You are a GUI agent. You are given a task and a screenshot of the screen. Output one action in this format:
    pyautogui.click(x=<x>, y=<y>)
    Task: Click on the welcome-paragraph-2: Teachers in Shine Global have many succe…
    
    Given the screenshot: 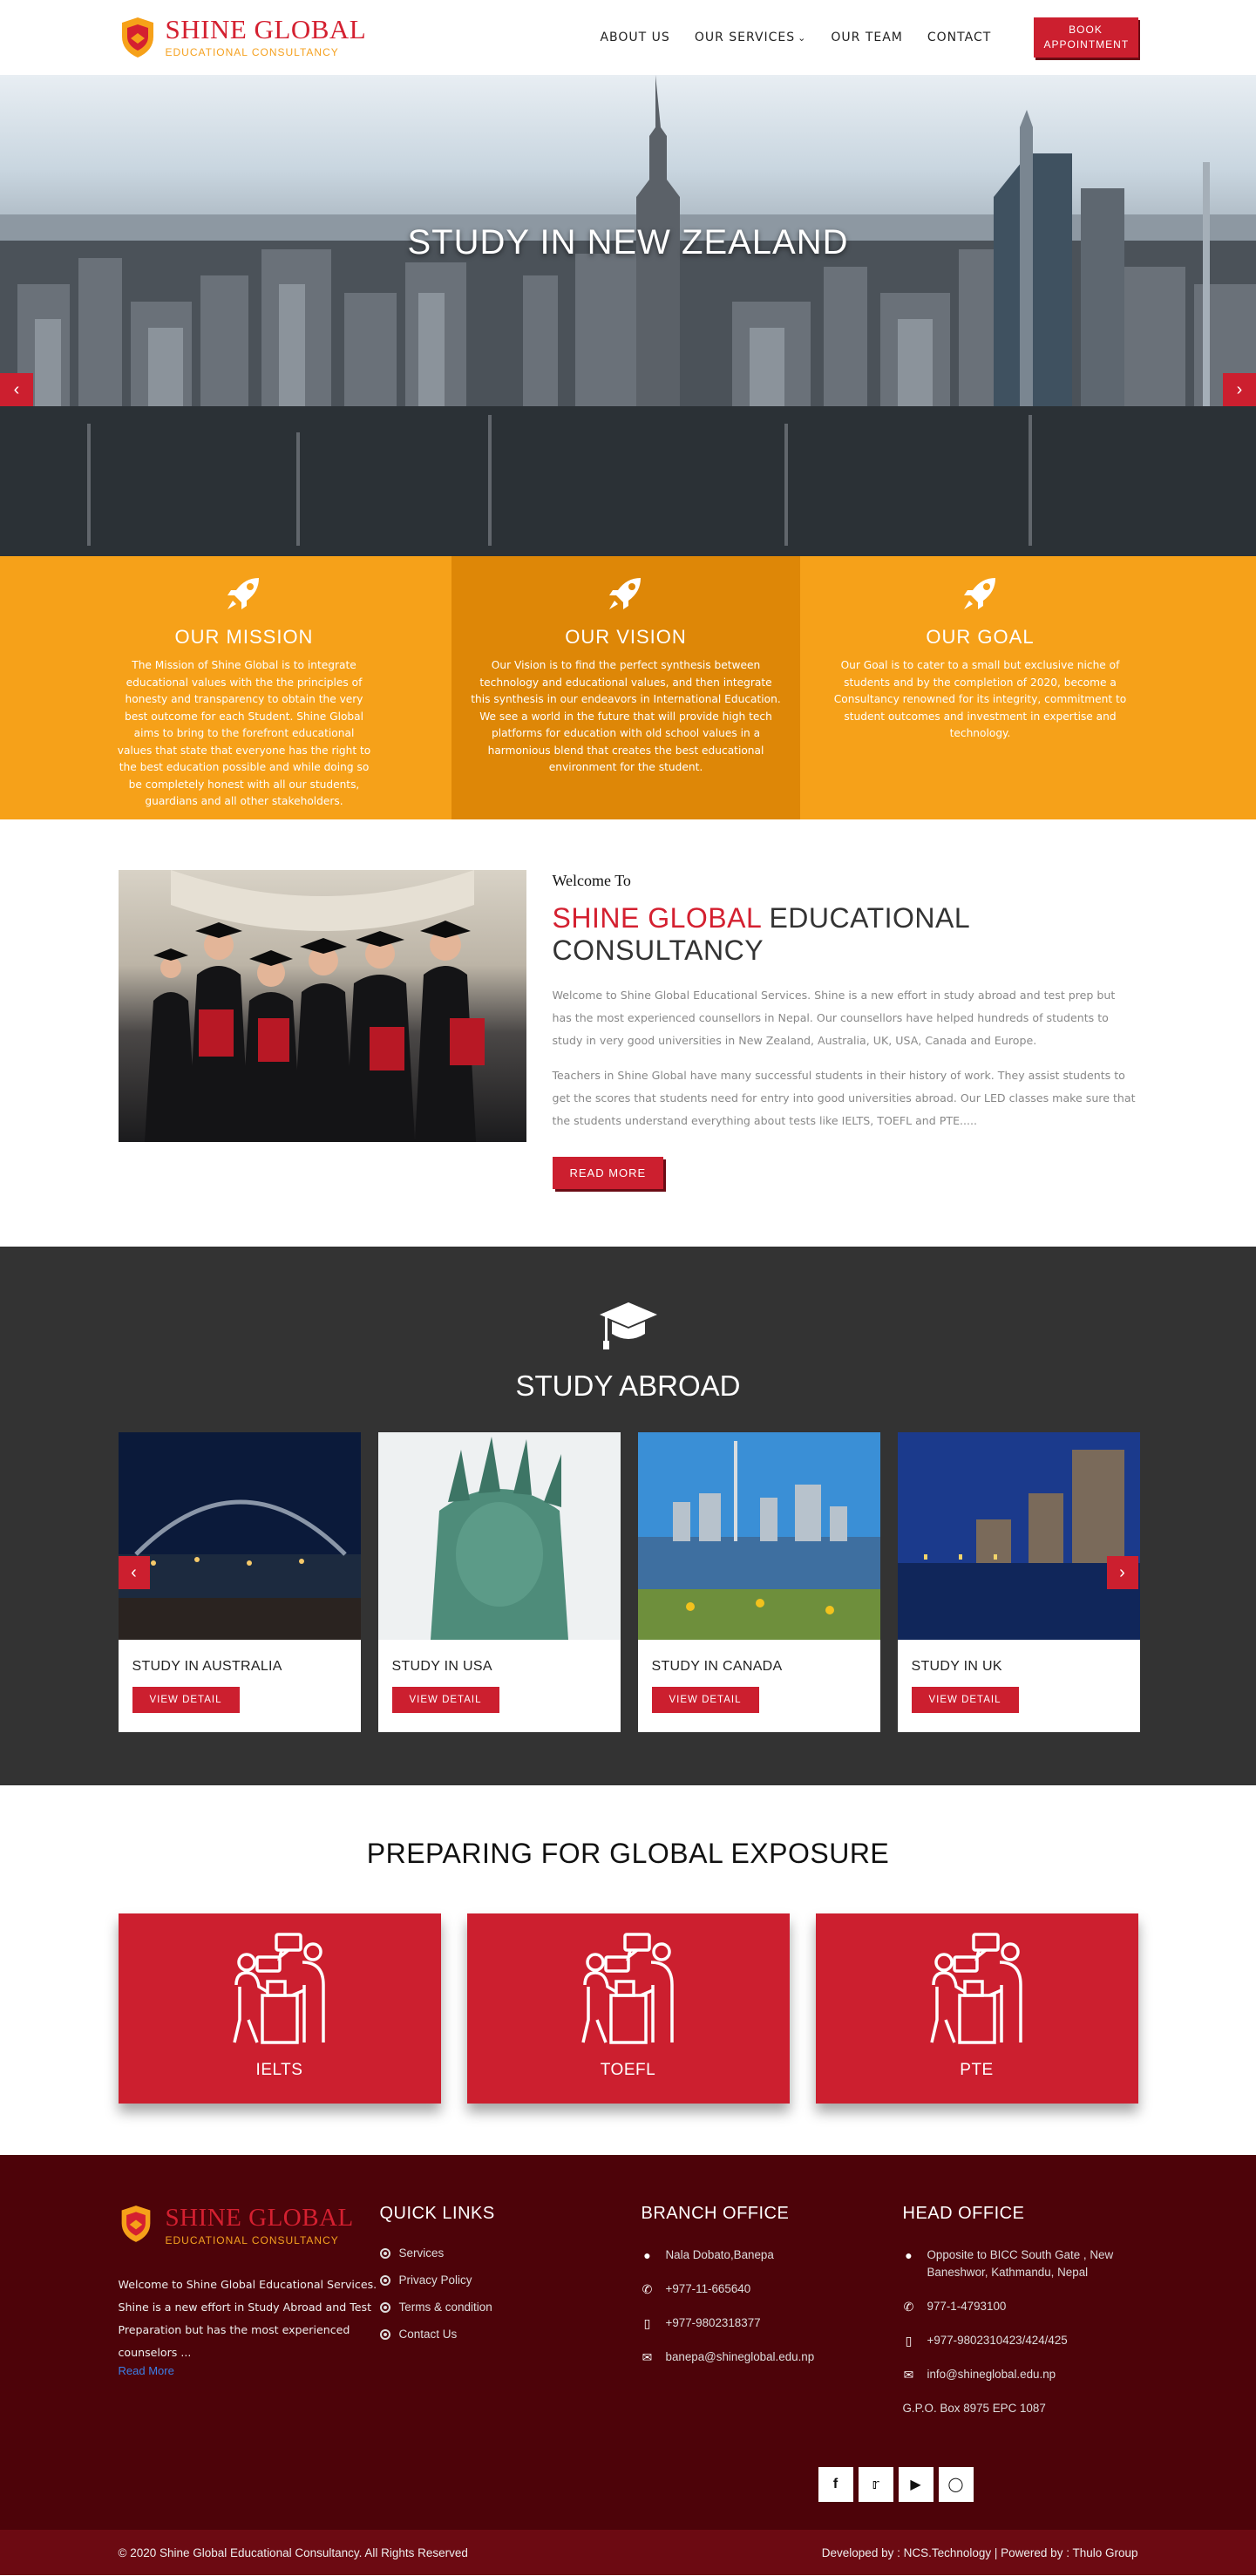 What is the action you would take?
    pyautogui.click(x=844, y=1098)
    